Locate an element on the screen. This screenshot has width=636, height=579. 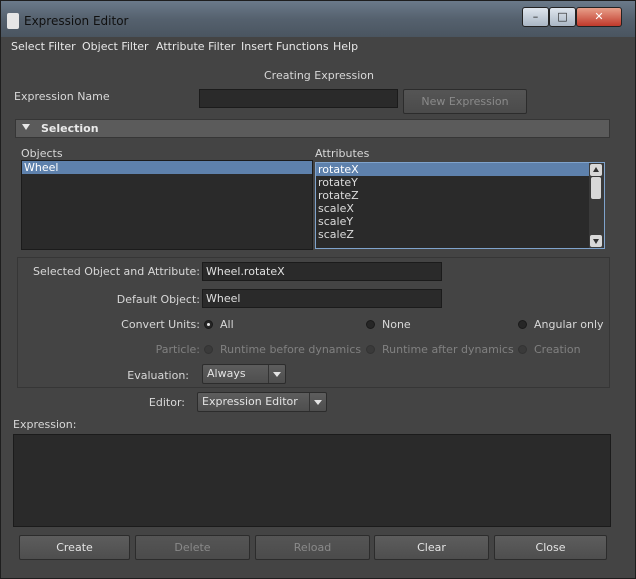
default-object-field: Wheel is located at coordinates (322, 298).